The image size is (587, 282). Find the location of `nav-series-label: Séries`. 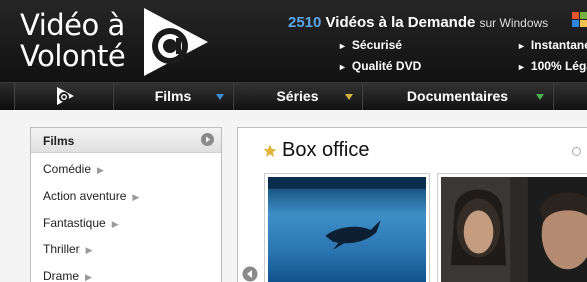

nav-series-label: Séries is located at coordinates (297, 96).